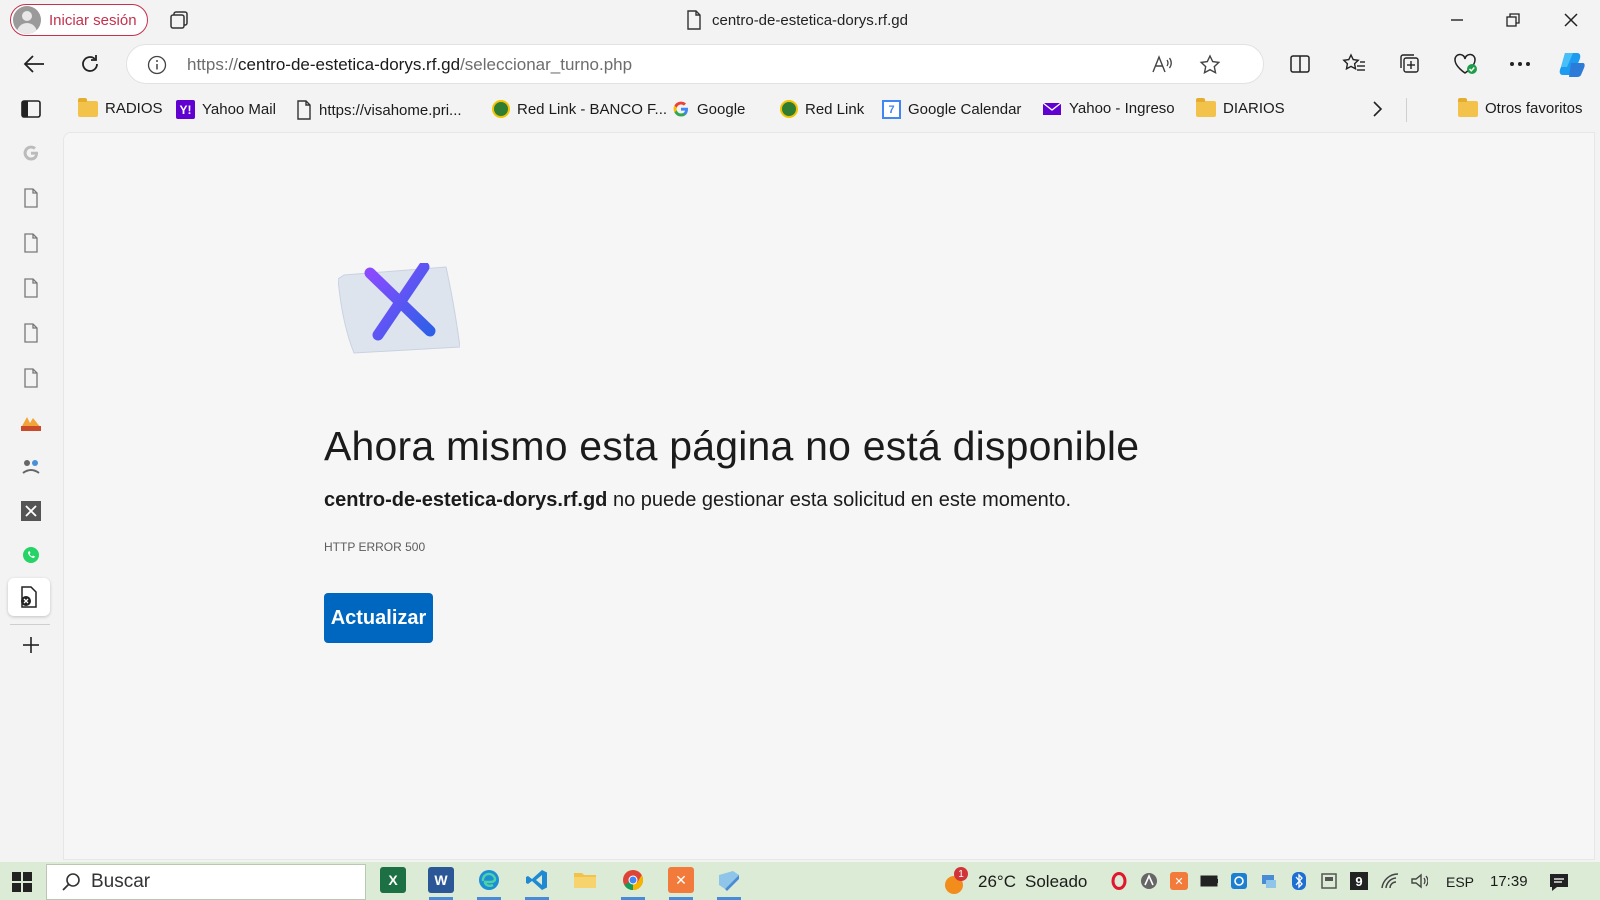 Image resolution: width=1600 pixels, height=900 pixels. I want to click on google-tab-icon, so click(31, 153).